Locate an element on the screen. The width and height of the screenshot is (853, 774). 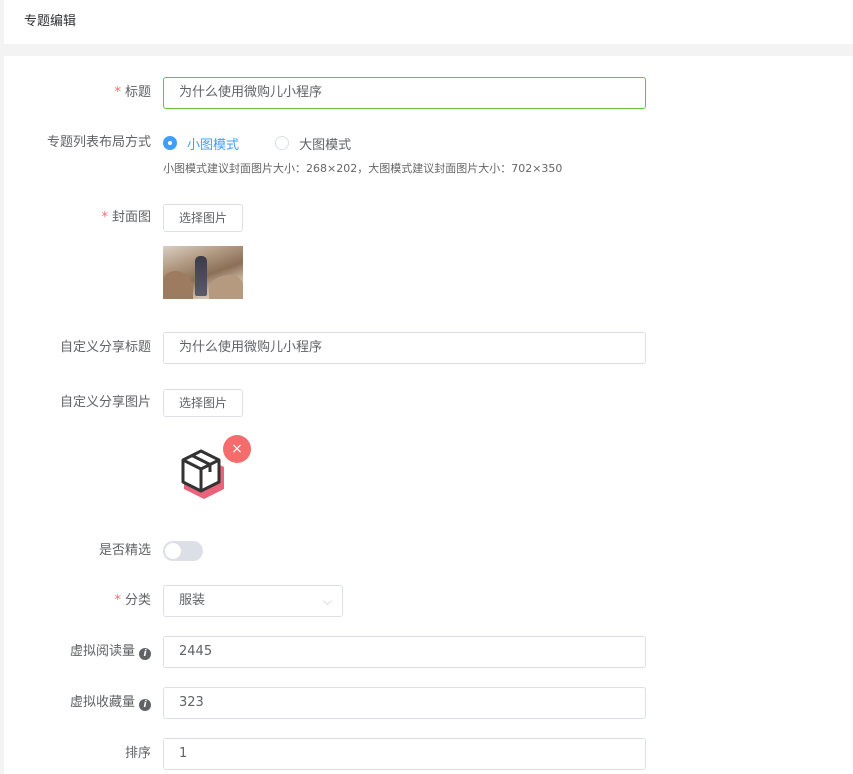
page-header: 专题编辑 is located at coordinates (428, 22).